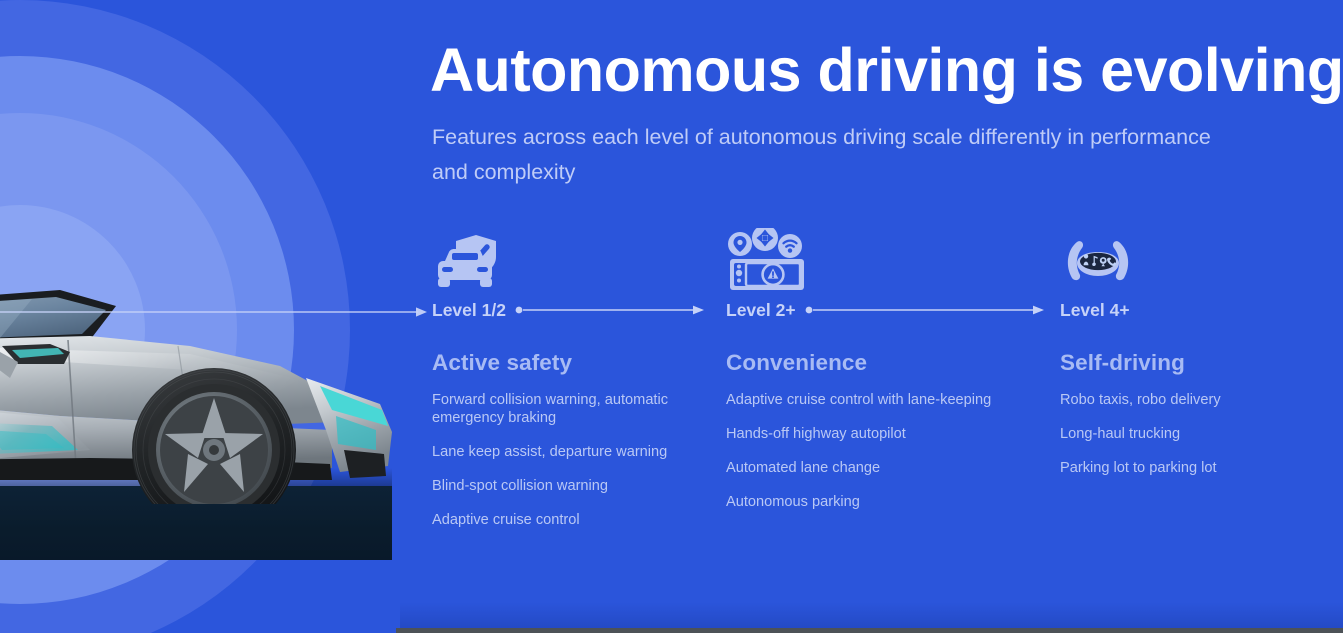 Image resolution: width=1343 pixels, height=633 pixels. What do you see at coordinates (761, 309) in the screenshot?
I see `level-label-2: Level 2+` at bounding box center [761, 309].